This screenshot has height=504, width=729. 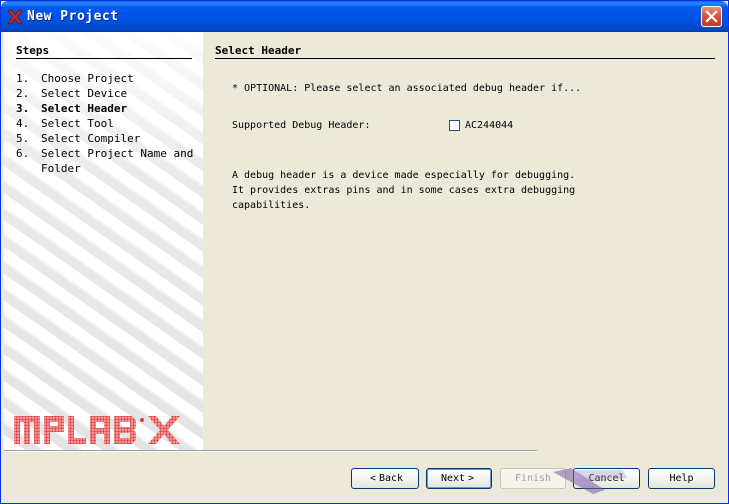 I want to click on window-title: New Project, so click(x=73, y=16).